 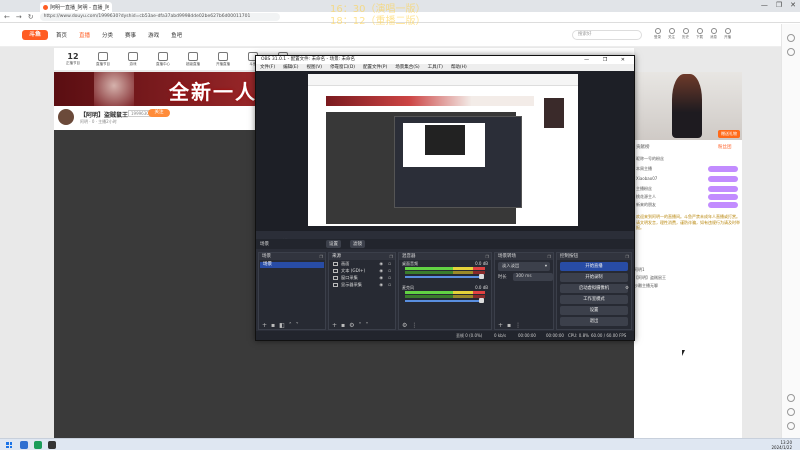 I want to click on nav-home: 首页, so click(x=61, y=35).